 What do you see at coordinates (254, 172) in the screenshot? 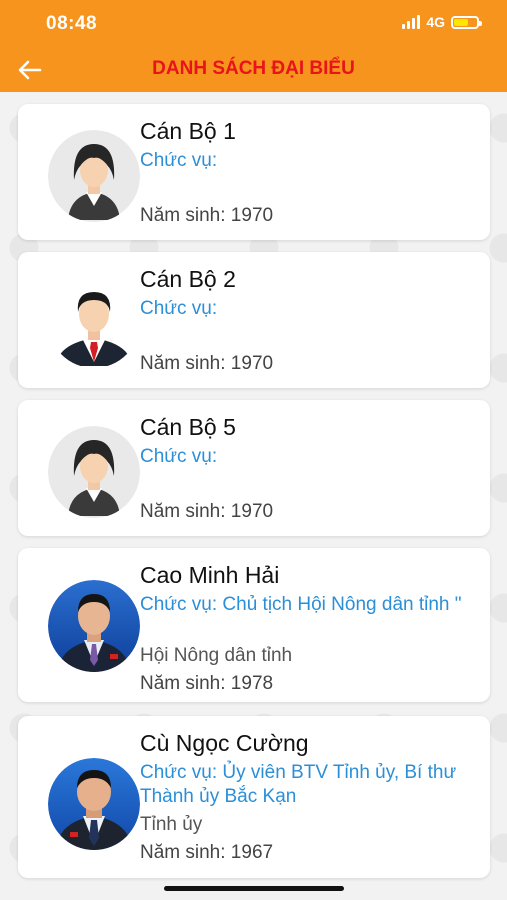
I see `delegate-card: Cán Bộ 1 Chức vụ: Năm sinh: 1970` at bounding box center [254, 172].